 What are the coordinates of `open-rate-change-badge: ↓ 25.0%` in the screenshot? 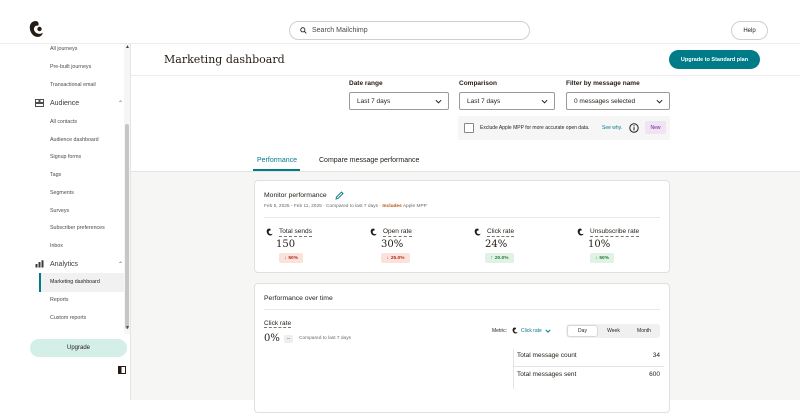 It's located at (395, 258).